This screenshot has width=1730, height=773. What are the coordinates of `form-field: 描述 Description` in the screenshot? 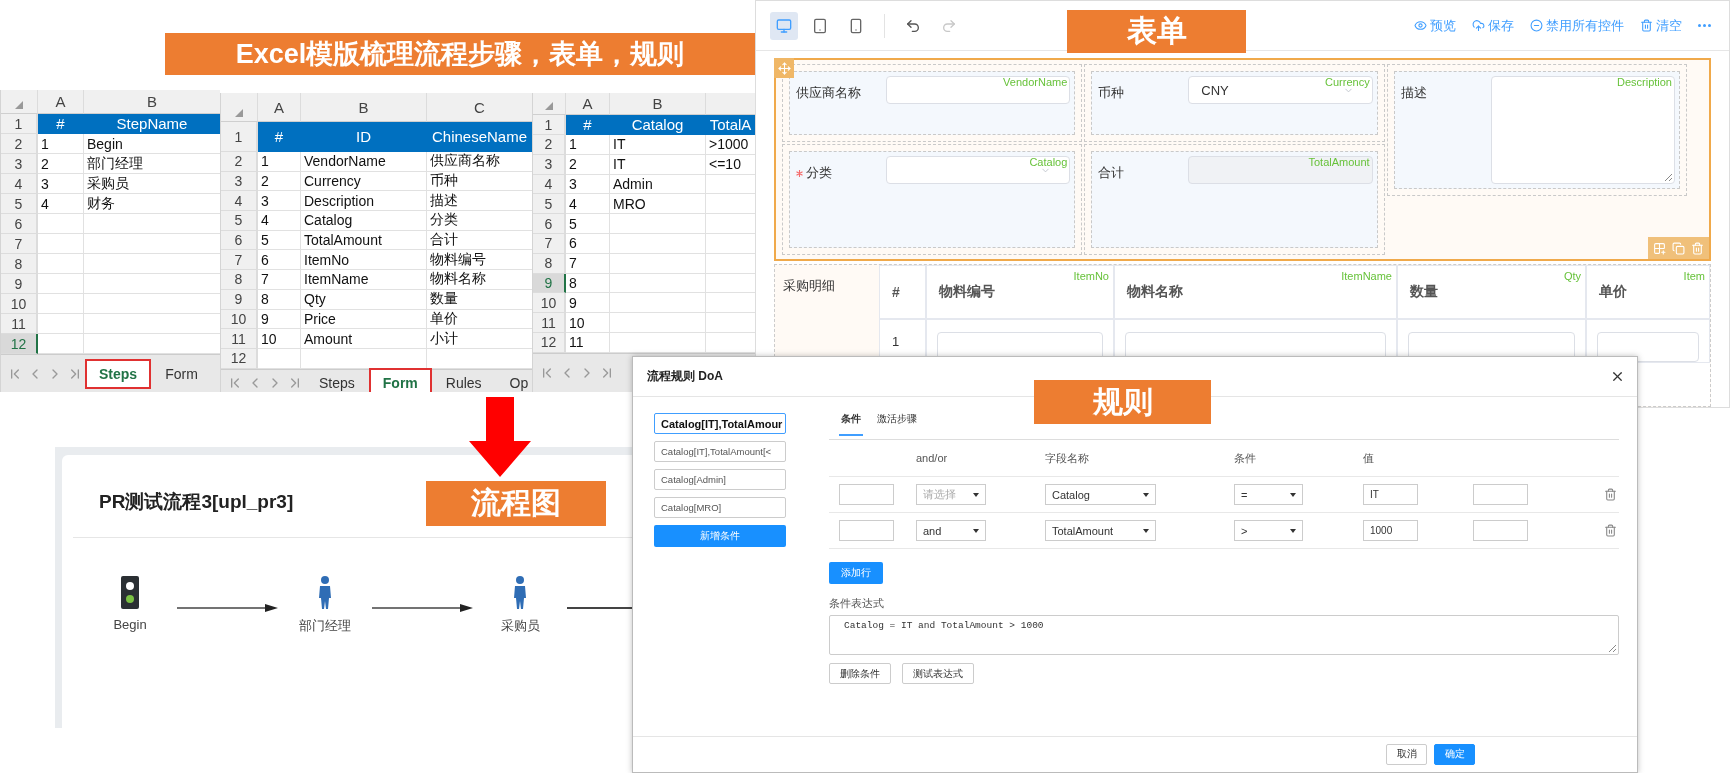 It's located at (1536, 130).